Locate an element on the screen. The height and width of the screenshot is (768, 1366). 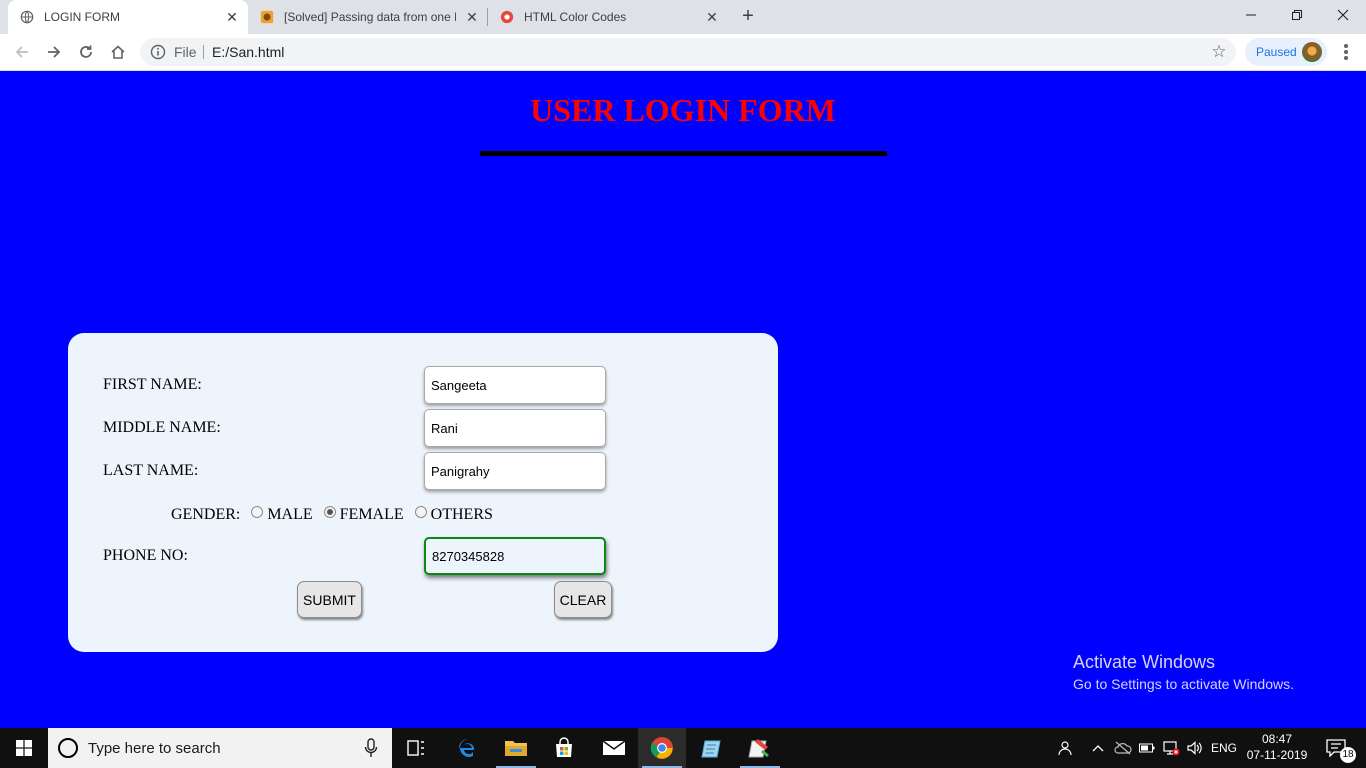
tab-solved-passing-data: [Solved] Passing data from one H ✕ is located at coordinates (368, 17).